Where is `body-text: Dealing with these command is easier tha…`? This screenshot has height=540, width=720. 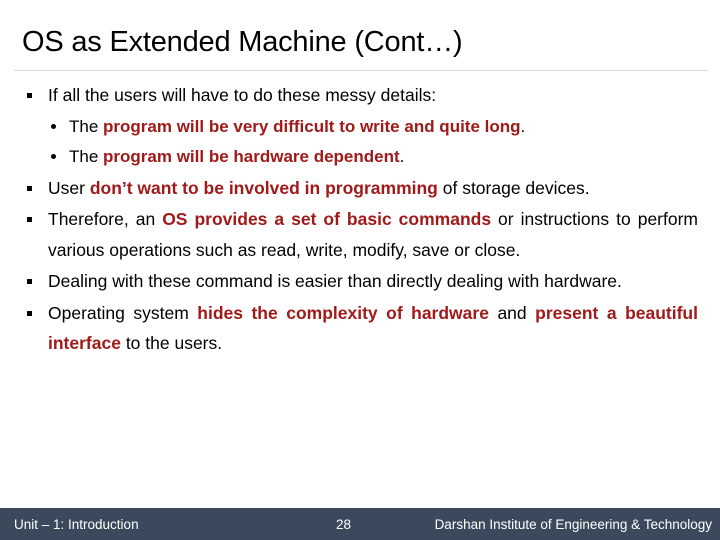
body-text: Dealing with these command is easier tha… is located at coordinates (335, 281).